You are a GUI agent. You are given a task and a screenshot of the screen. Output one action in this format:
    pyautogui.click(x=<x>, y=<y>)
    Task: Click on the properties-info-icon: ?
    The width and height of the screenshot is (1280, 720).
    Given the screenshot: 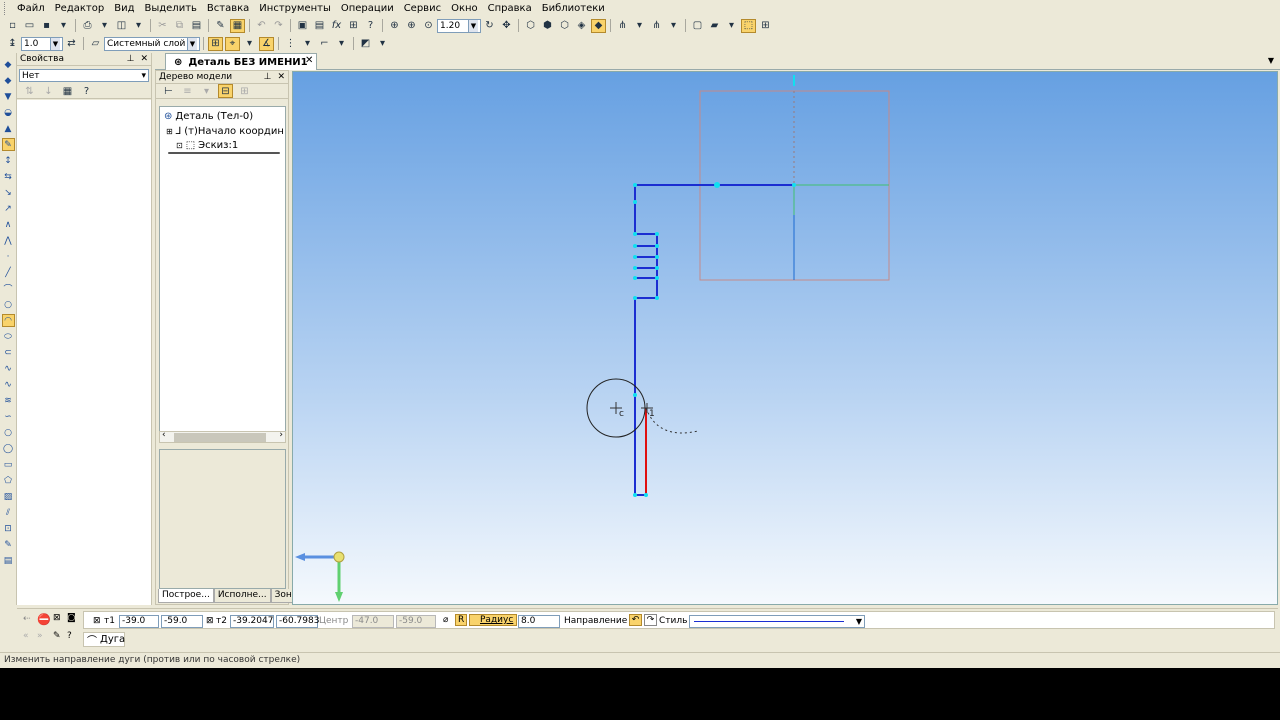 What is the action you would take?
    pyautogui.click(x=86, y=91)
    